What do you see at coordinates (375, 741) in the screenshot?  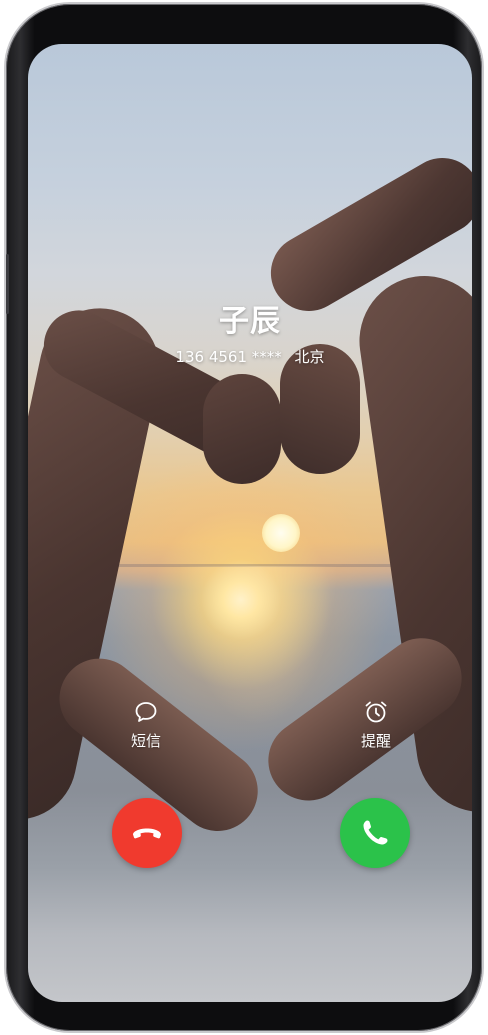 I see `remind-label: 提醒` at bounding box center [375, 741].